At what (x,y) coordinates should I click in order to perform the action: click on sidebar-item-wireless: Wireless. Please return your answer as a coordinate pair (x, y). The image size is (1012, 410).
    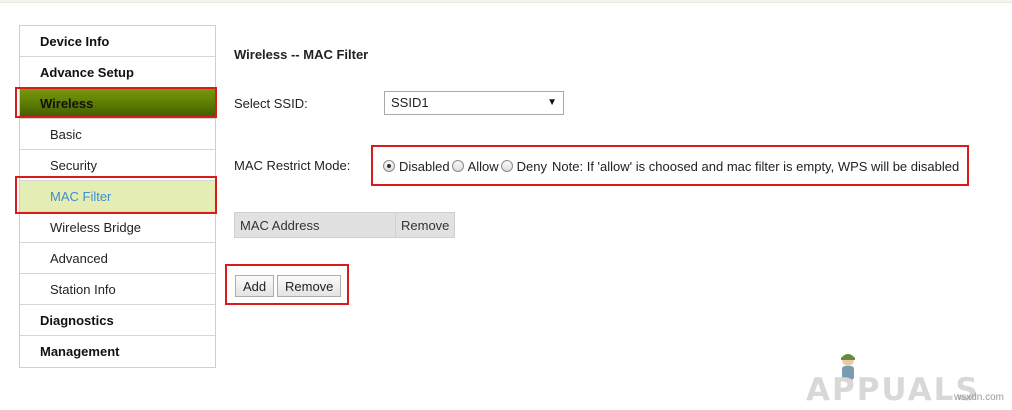
    Looking at the image, I should click on (117, 103).